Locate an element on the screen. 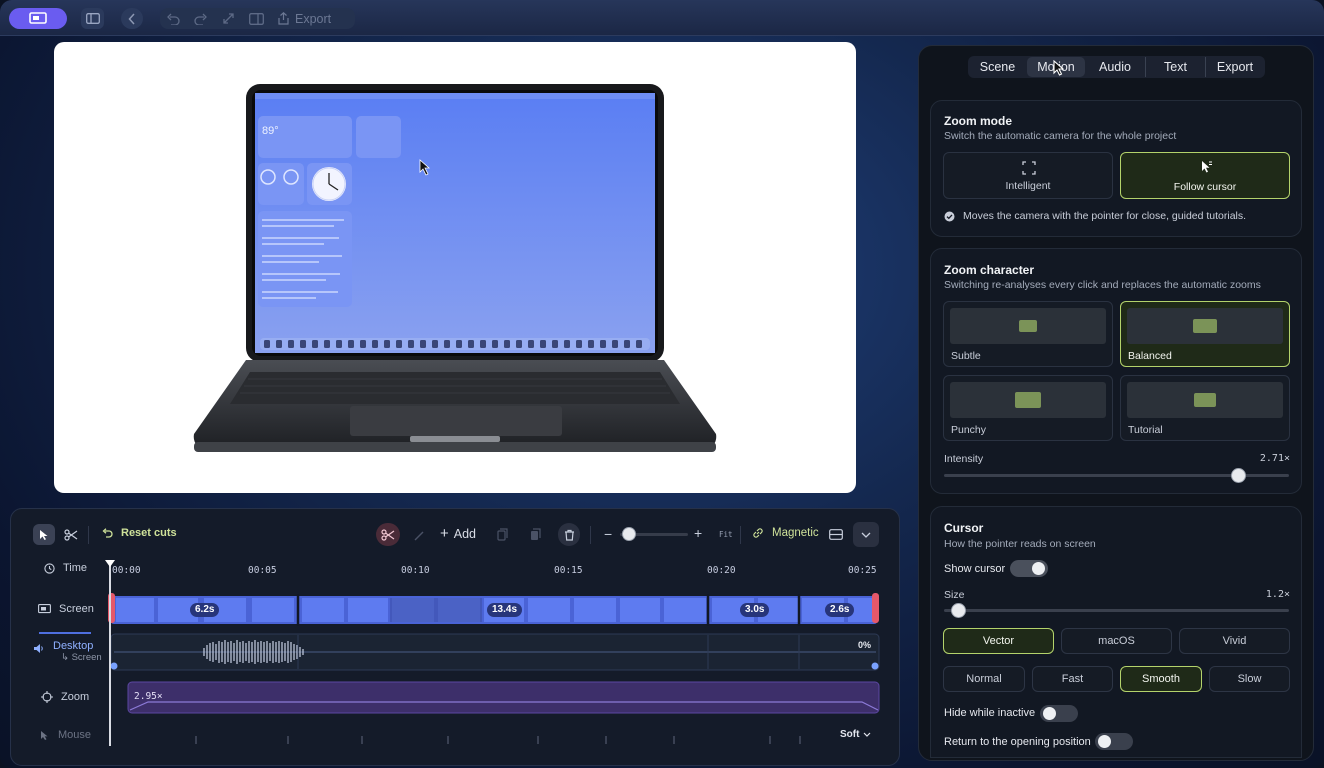 The width and height of the screenshot is (1324, 768). delete-button is located at coordinates (569, 534).